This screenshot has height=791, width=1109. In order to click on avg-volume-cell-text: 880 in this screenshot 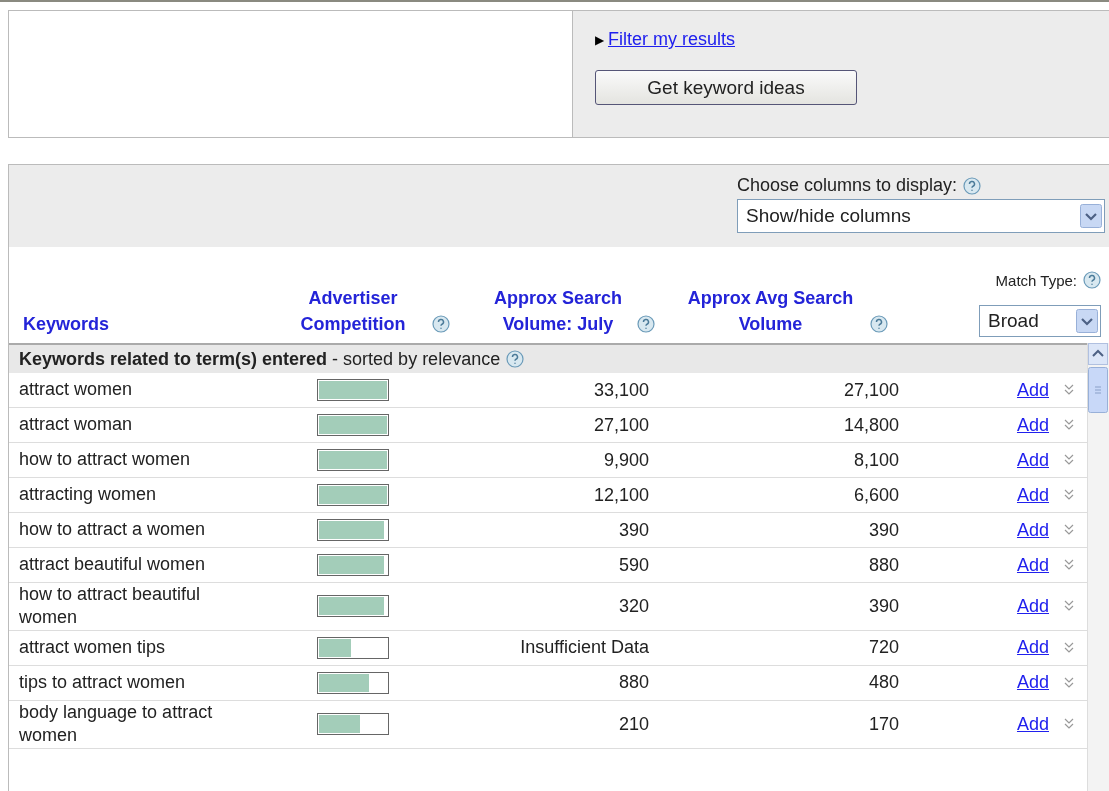, I will do `click(883, 565)`.